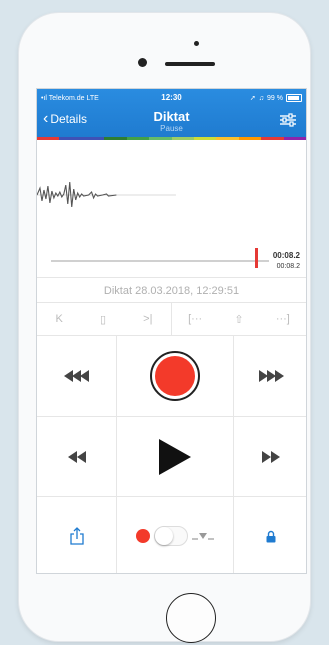 This screenshot has width=329, height=645. Describe the element at coordinates (44, 98) in the screenshot. I see `signal-icon: •ıl` at that location.